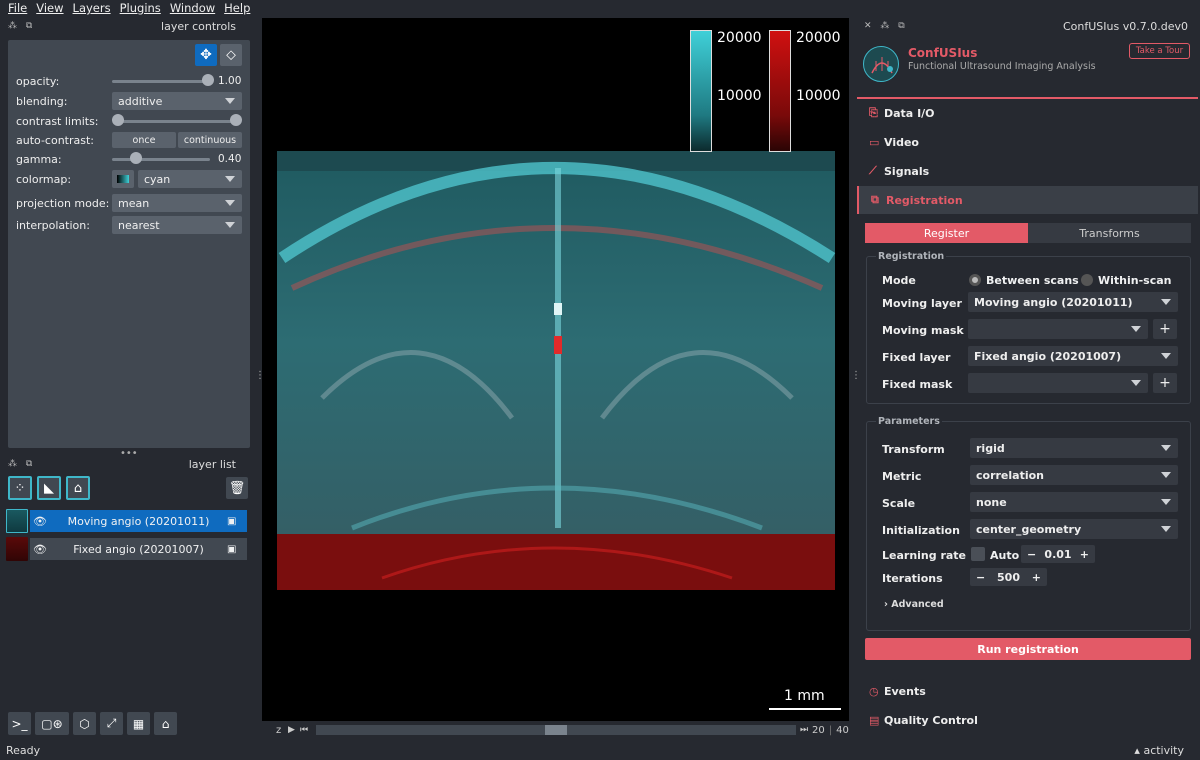 The height and width of the screenshot is (760, 1200). What do you see at coordinates (1027, 720) in the screenshot?
I see `nav-quality-control: ▤ Quality Control` at bounding box center [1027, 720].